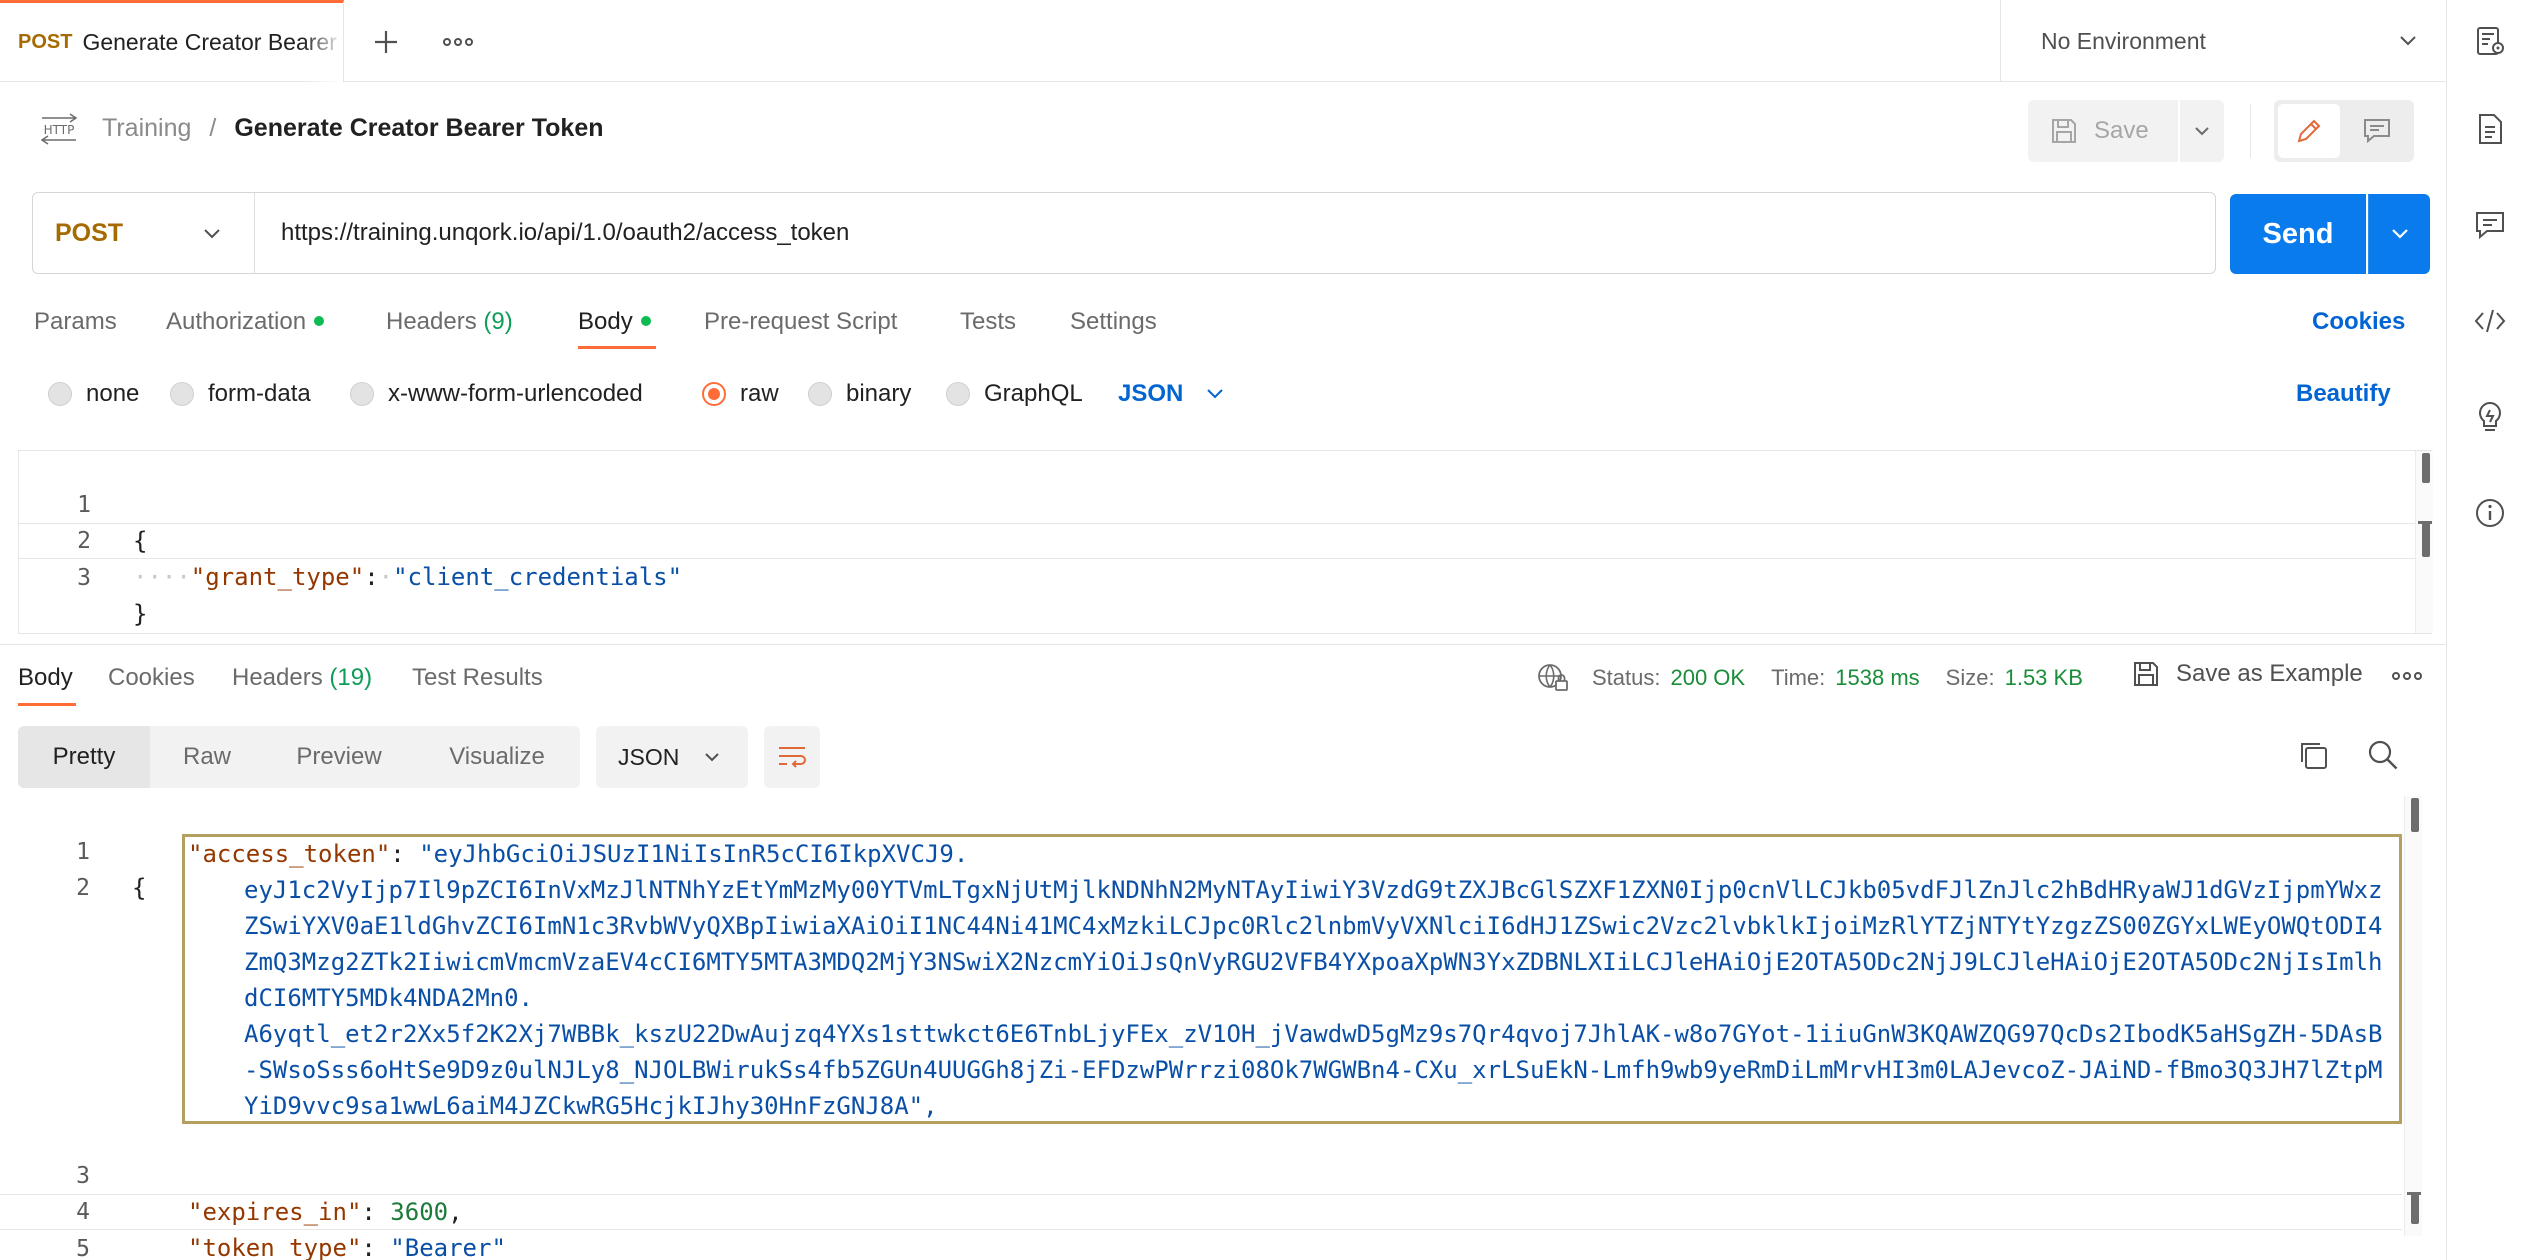  I want to click on tab-authorization: Authorization, so click(245, 322).